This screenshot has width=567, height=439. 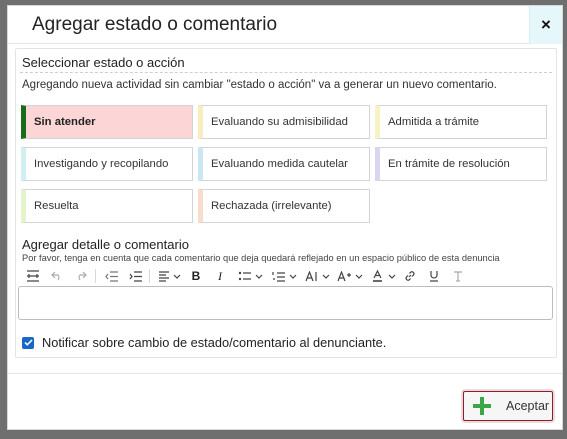 I want to click on font-size-icon, so click(x=312, y=276).